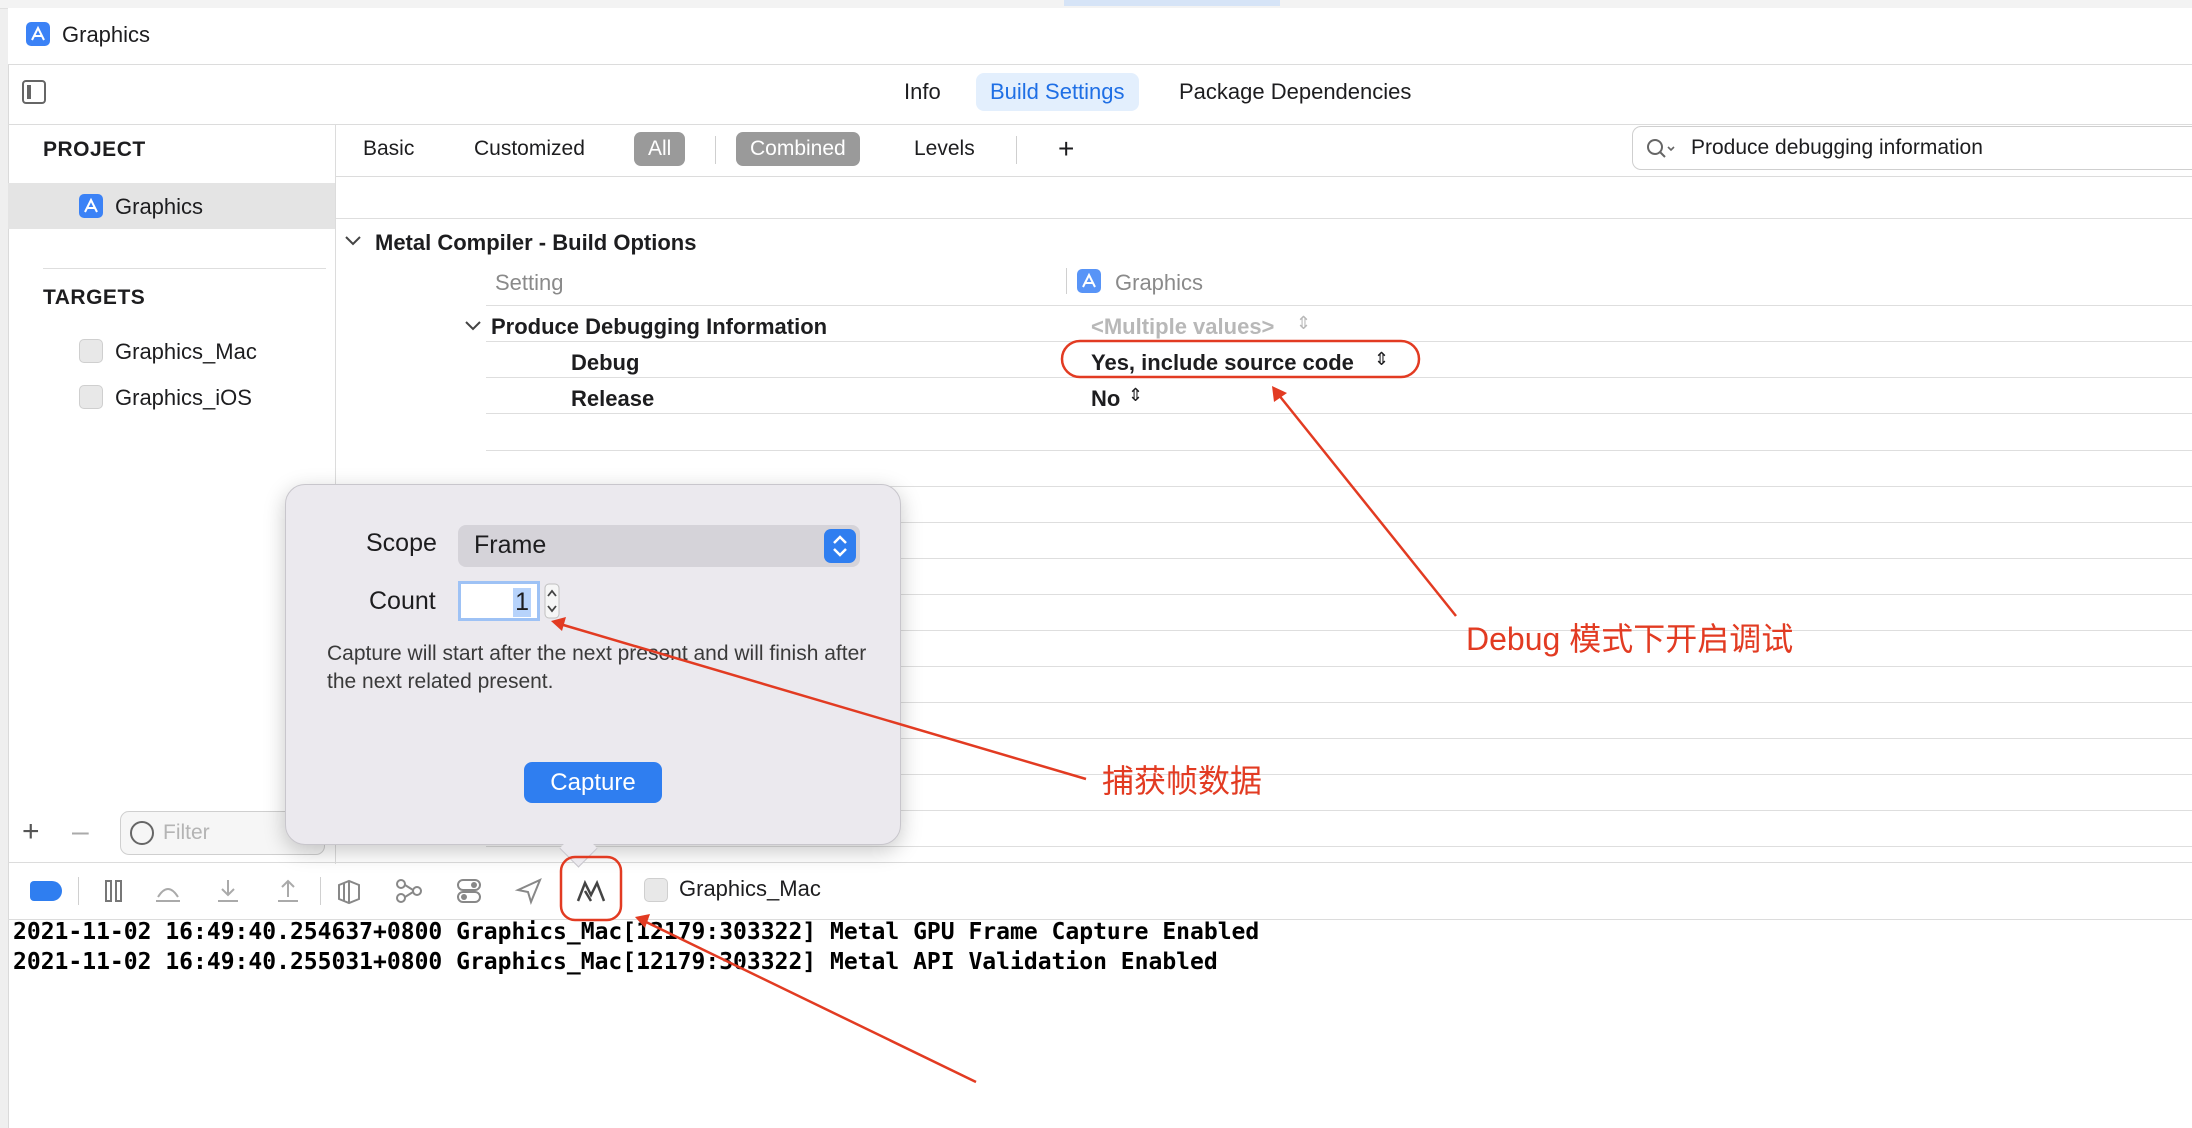  I want to click on annotation-arrow-count, so click(823, 701).